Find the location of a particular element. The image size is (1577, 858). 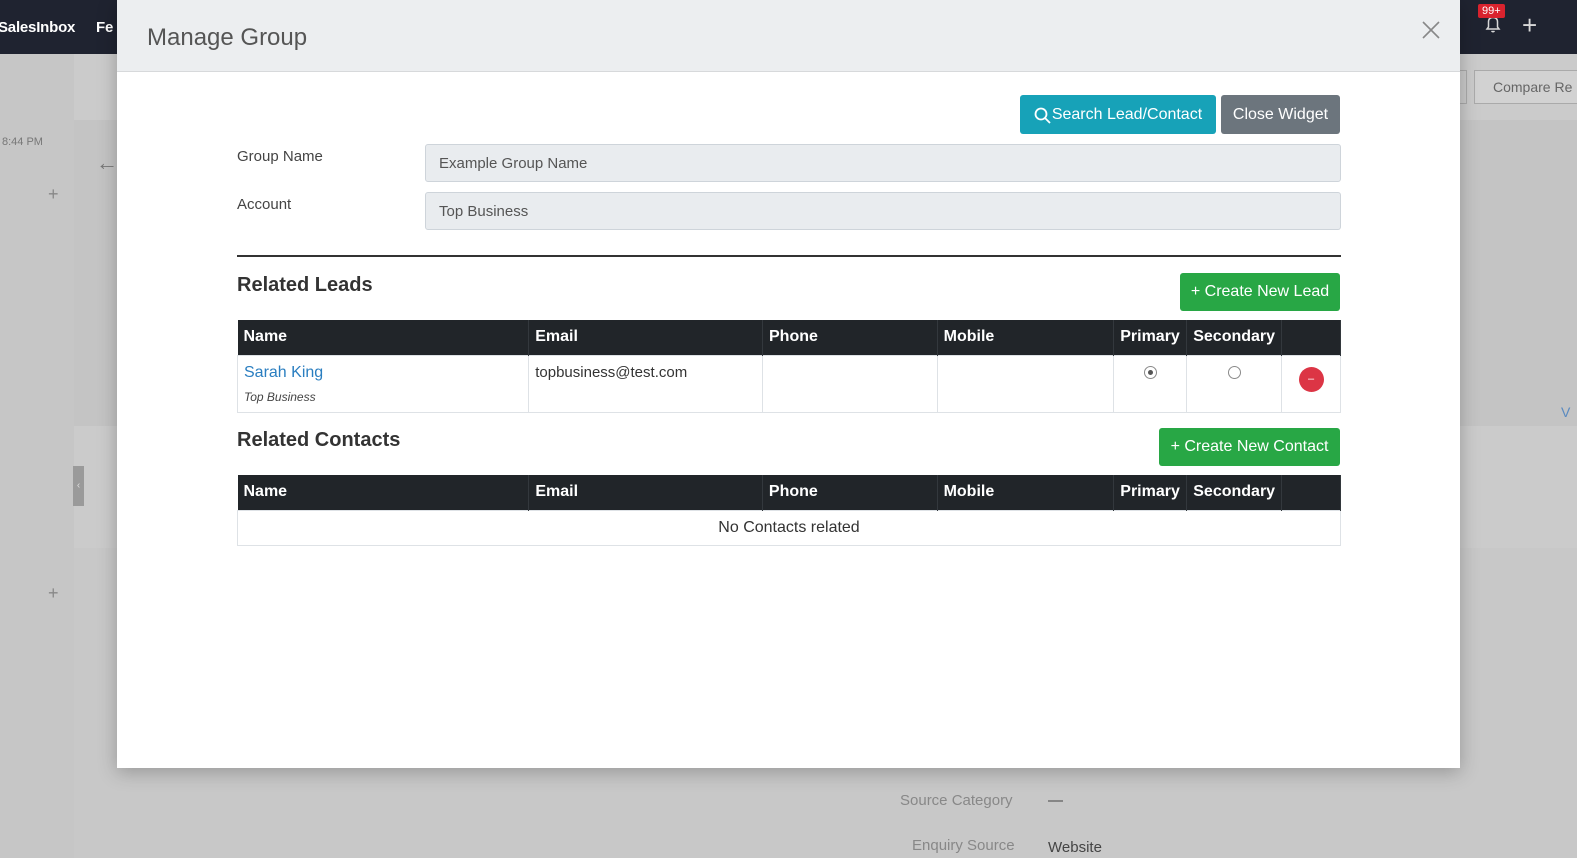

notification-badge: 99+ is located at coordinates (1491, 11).